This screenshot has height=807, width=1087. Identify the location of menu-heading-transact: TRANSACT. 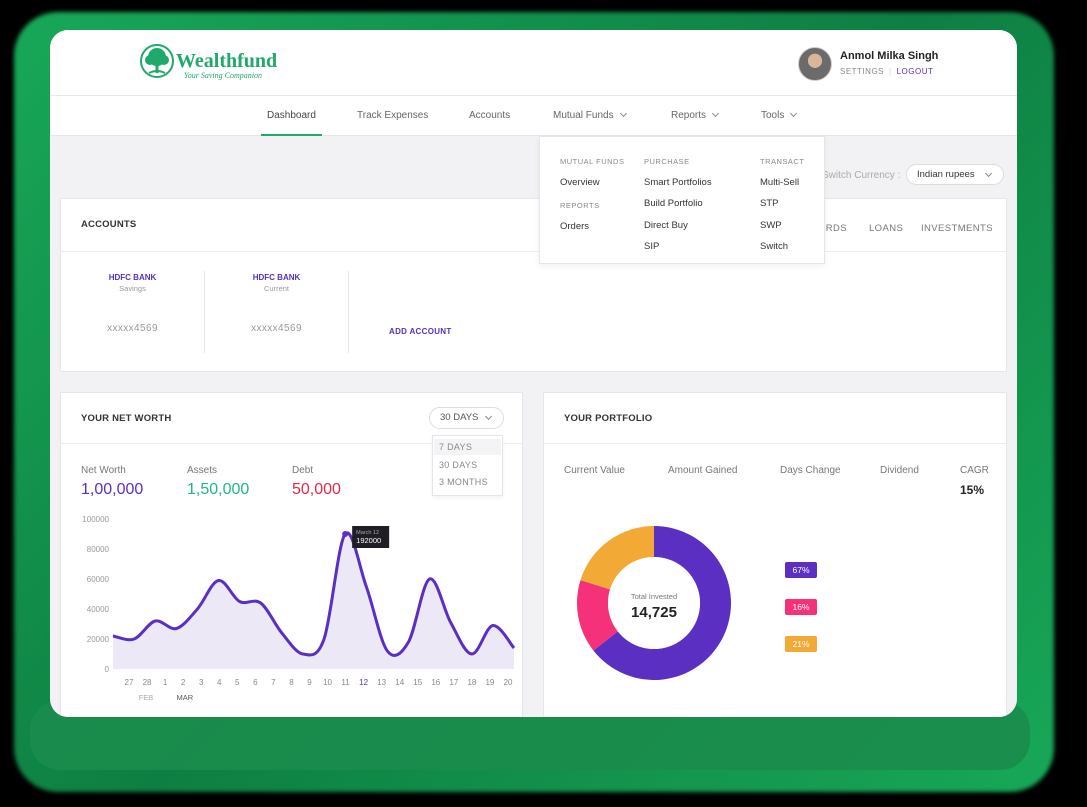
(782, 161).